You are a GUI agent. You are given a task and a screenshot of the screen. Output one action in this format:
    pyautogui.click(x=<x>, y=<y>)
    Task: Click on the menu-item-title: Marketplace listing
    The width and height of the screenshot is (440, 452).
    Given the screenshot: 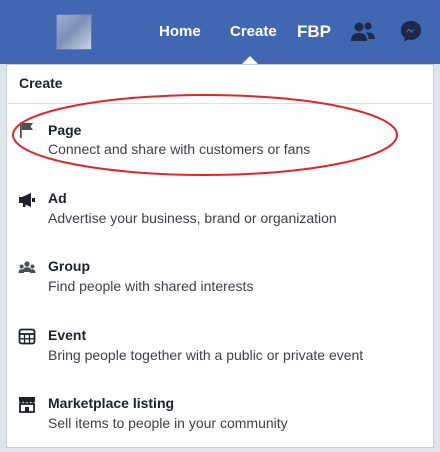 What is the action you would take?
    pyautogui.click(x=111, y=403)
    